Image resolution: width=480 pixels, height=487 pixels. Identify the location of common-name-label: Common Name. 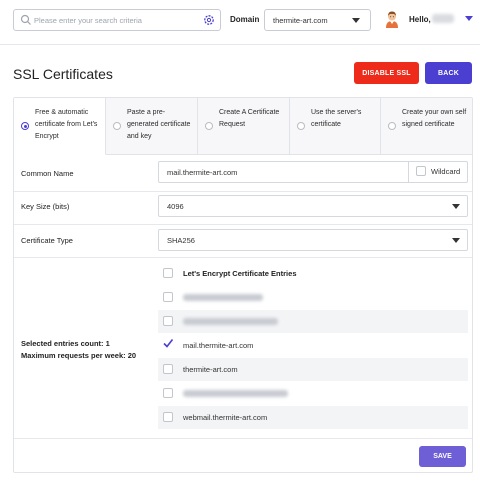
(47, 173).